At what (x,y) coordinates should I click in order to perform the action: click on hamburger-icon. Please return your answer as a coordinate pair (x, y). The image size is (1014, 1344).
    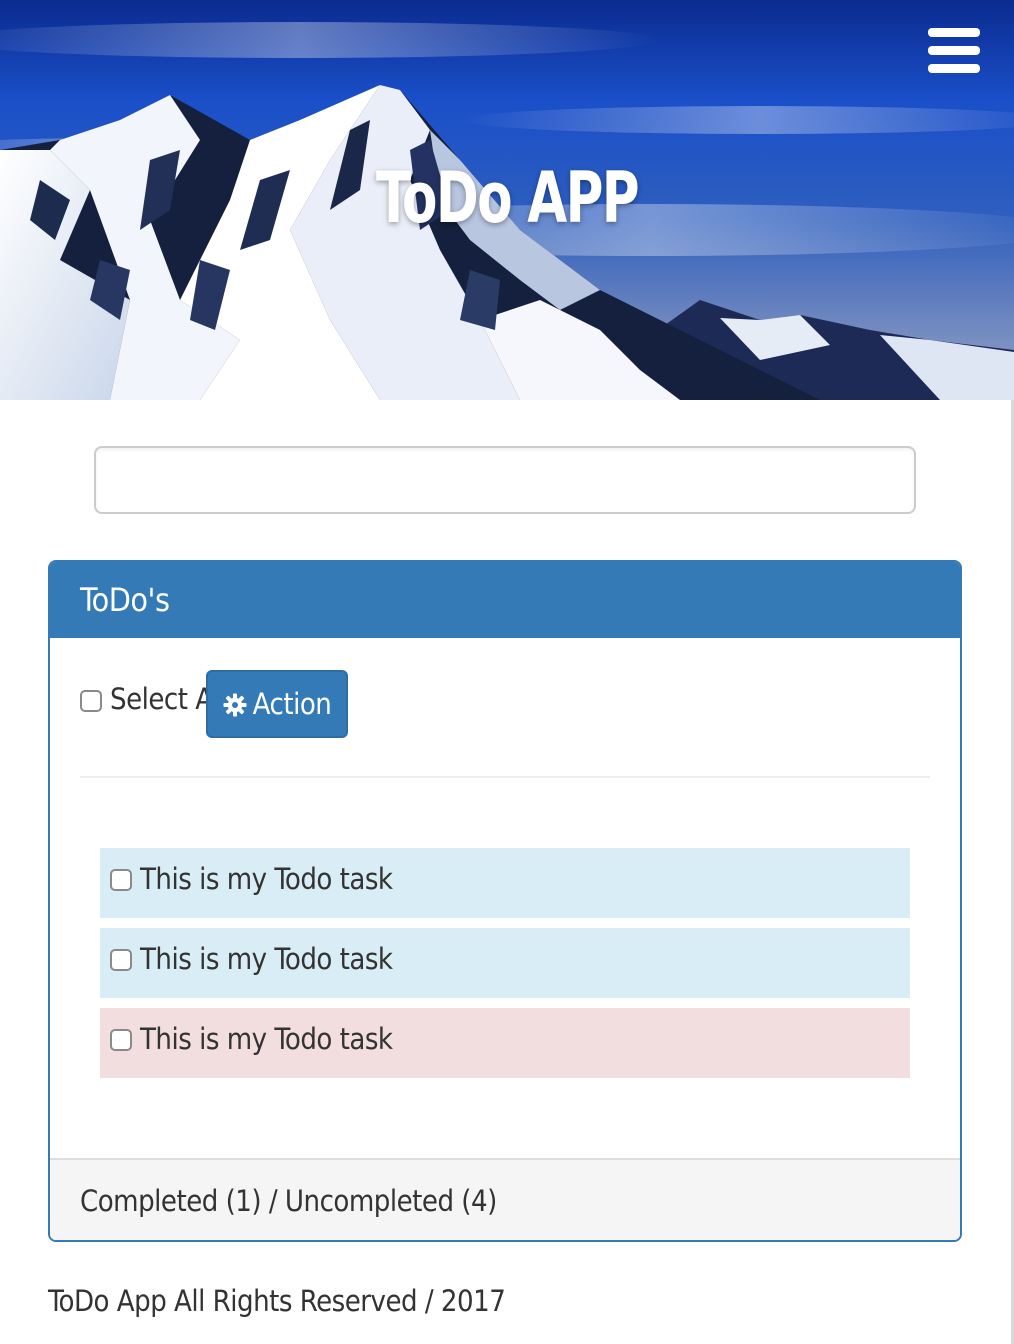
    Looking at the image, I should click on (954, 32).